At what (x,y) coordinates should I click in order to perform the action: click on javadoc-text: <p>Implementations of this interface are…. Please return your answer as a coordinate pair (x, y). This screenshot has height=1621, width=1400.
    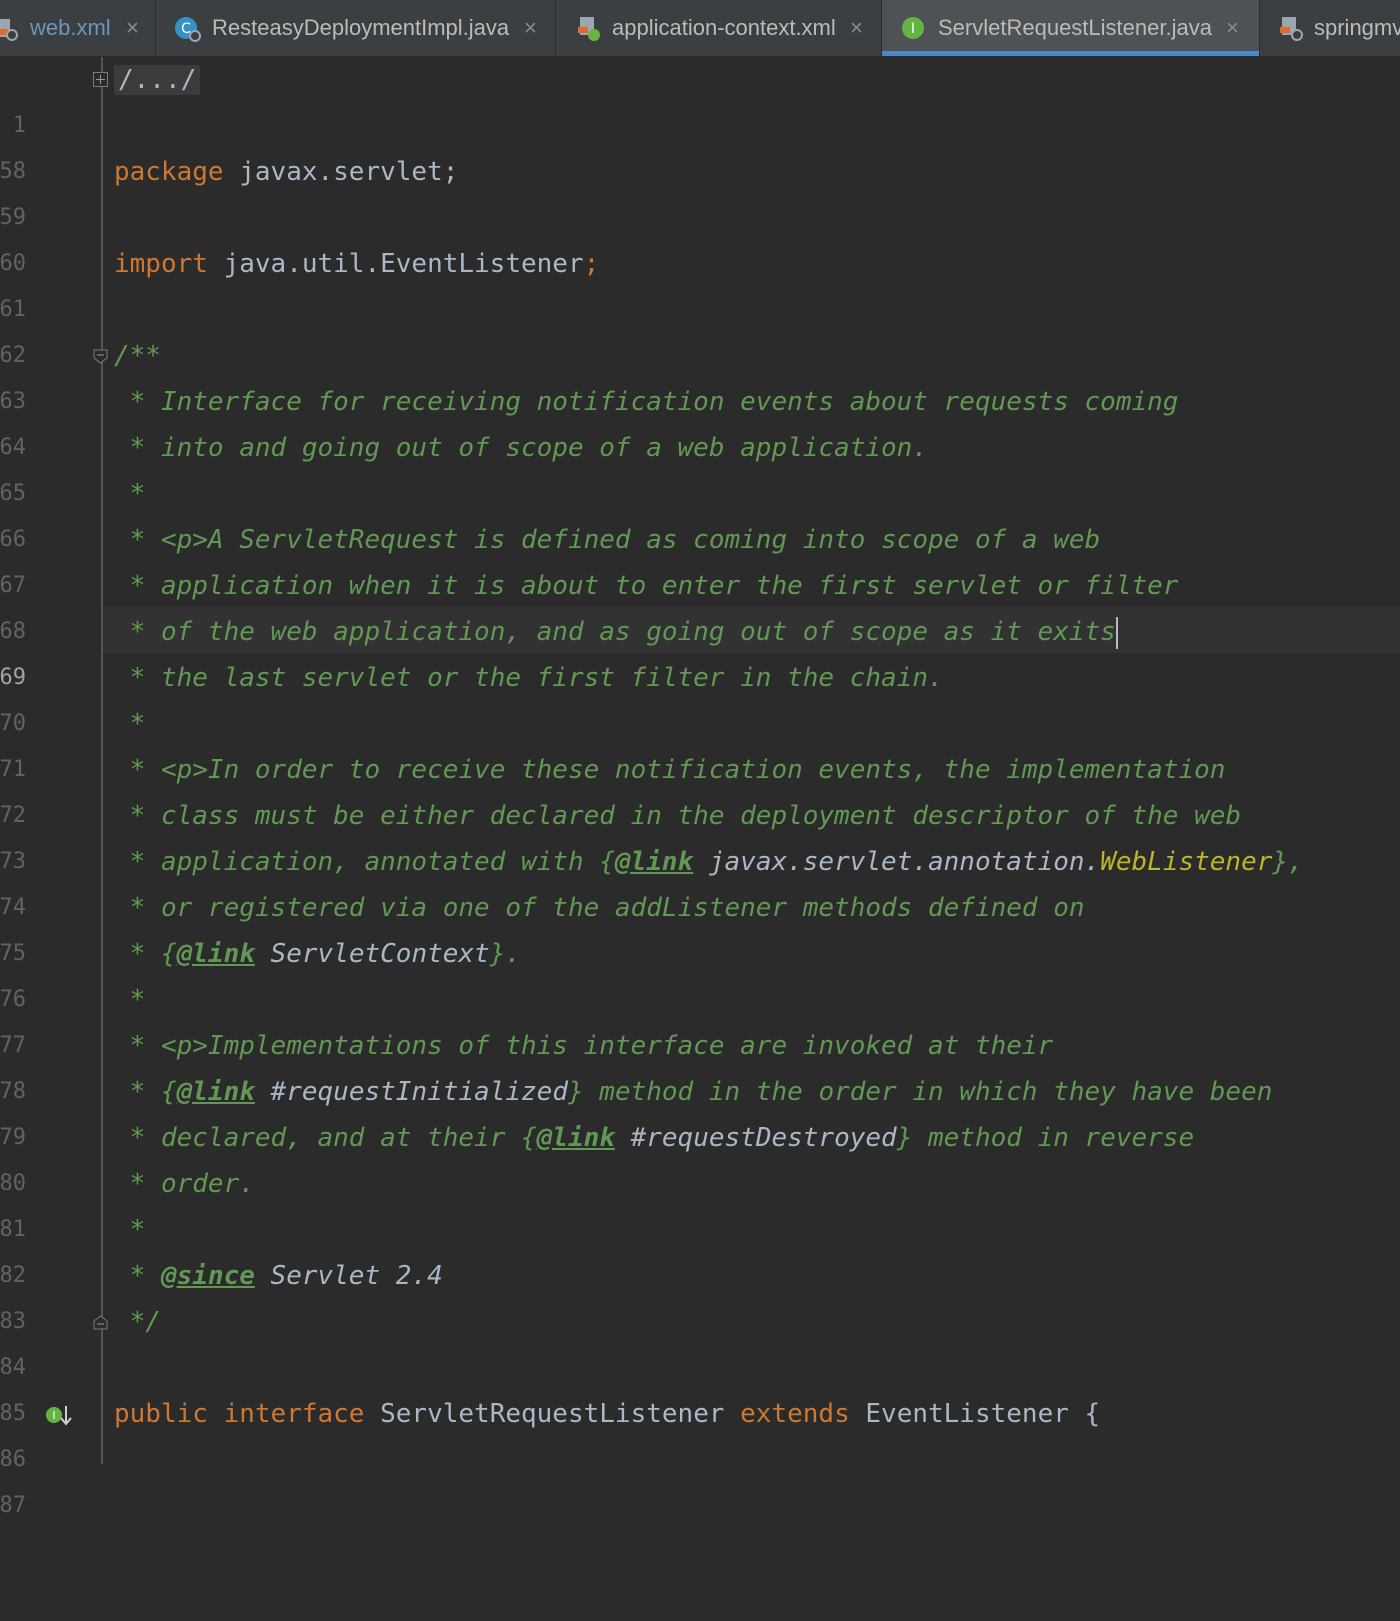
    Looking at the image, I should click on (607, 1046).